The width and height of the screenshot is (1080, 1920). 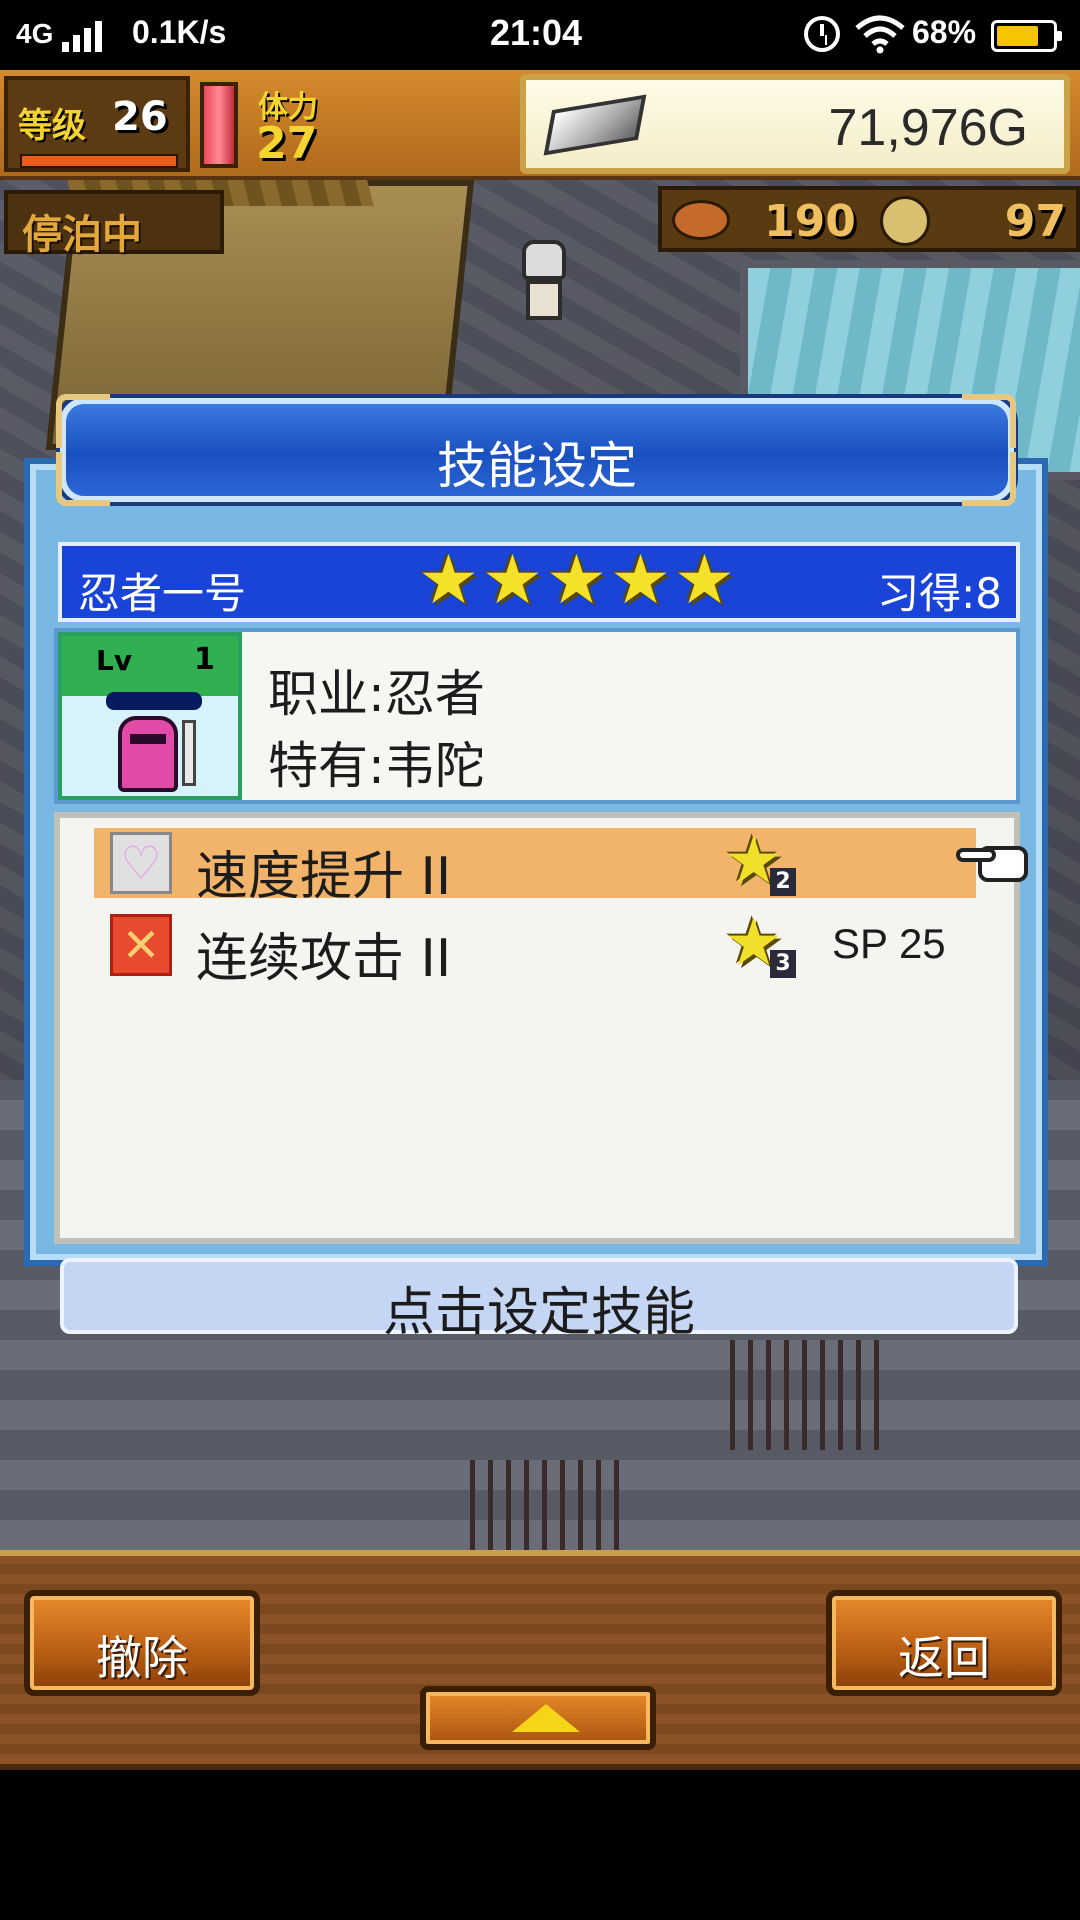 I want to click on set-skill-hint-button: 点击设定技能, so click(x=539, y=1300).